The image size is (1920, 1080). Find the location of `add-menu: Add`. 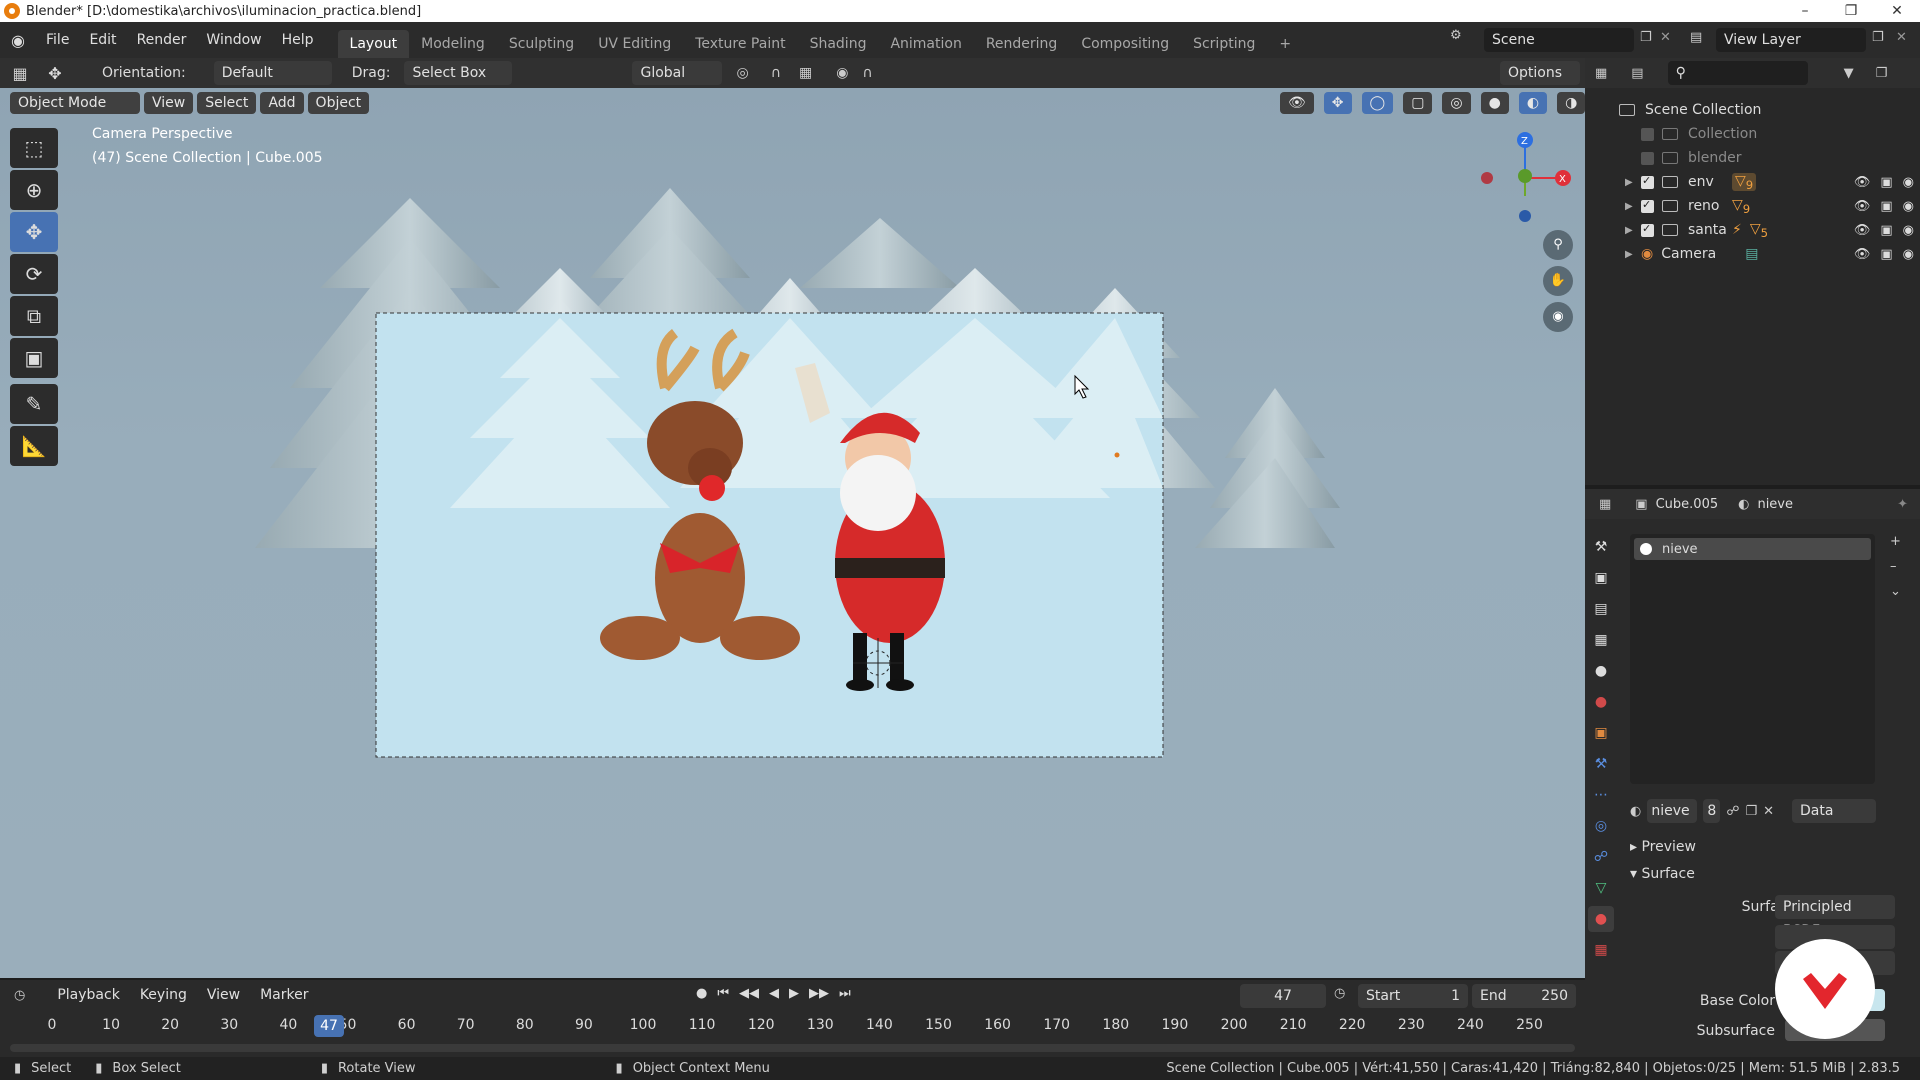

add-menu: Add is located at coordinates (282, 103).